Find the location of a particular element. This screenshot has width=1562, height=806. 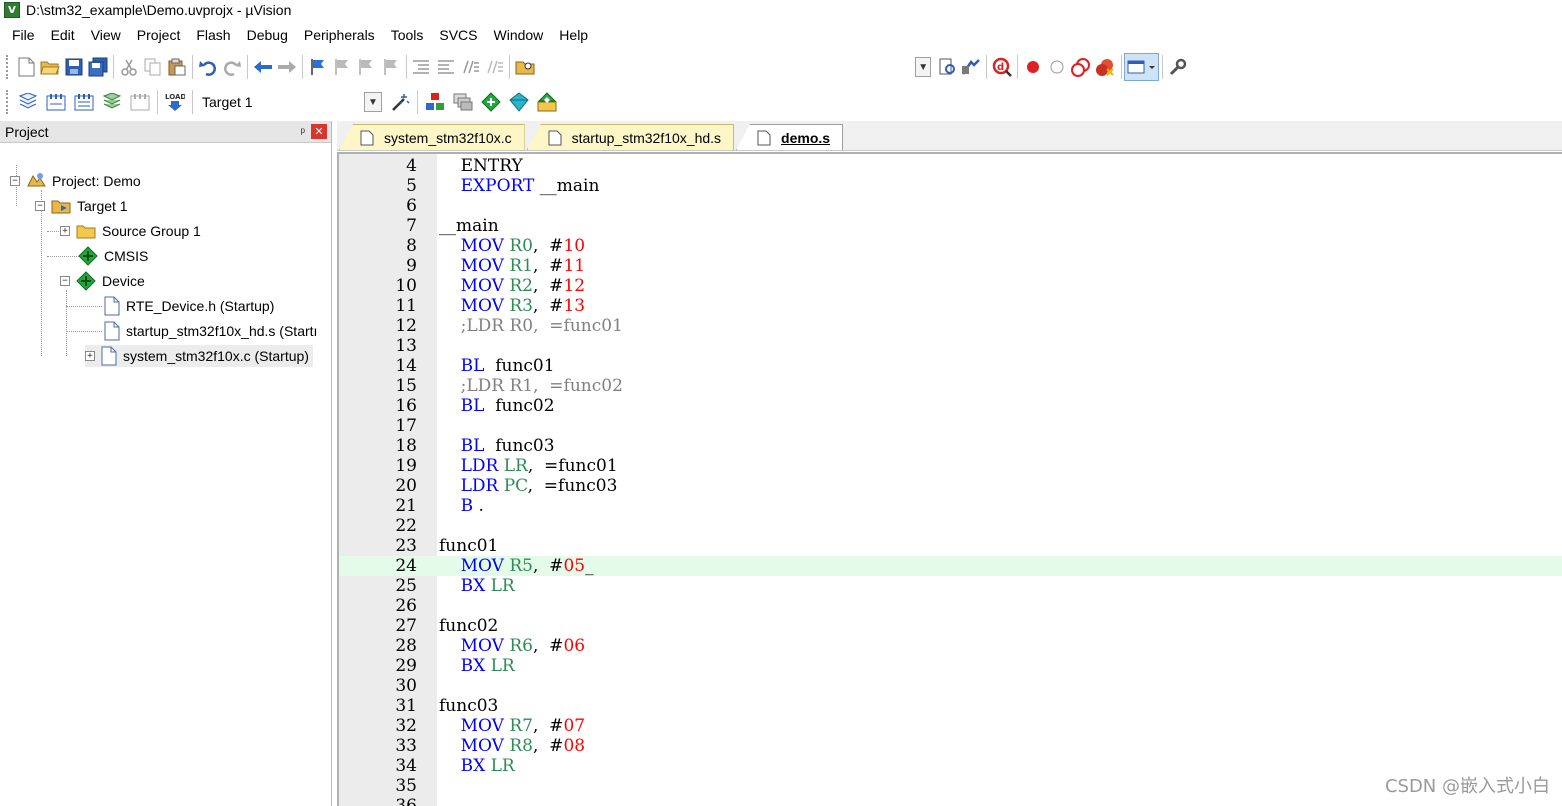

tab-system-stm32f10x-c: system_stm32f10x.c is located at coordinates (432, 137).